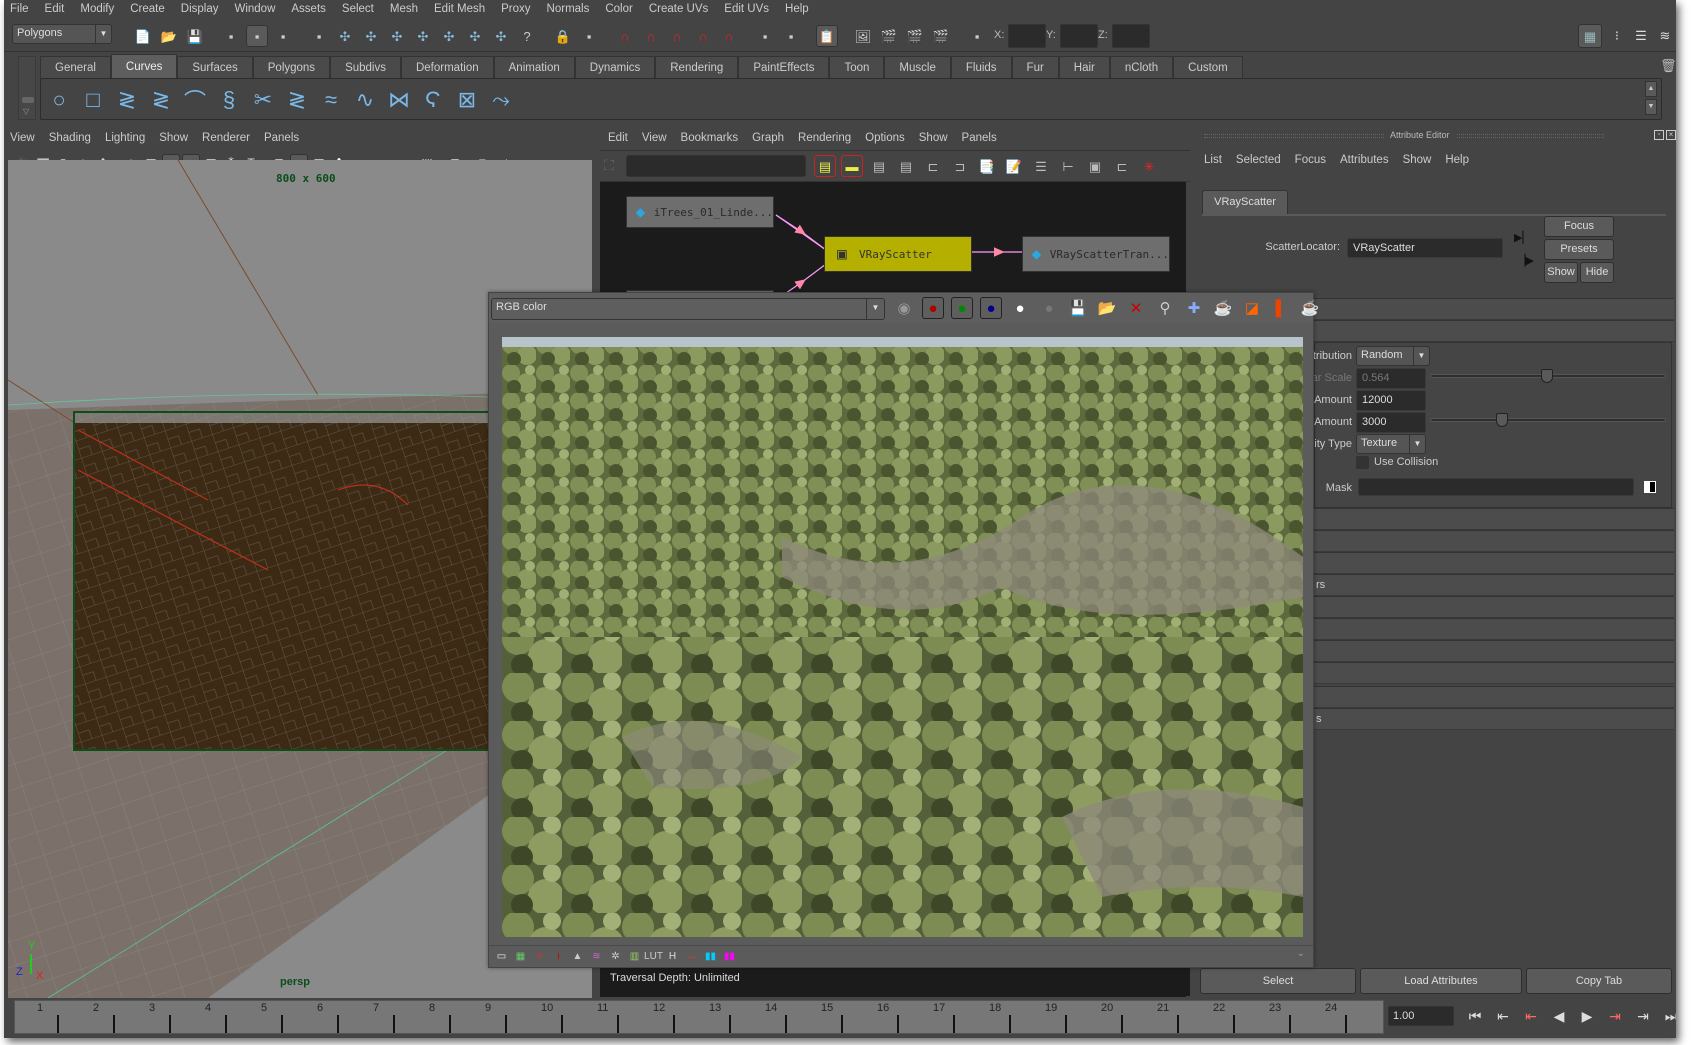 This screenshot has width=1691, height=1045. What do you see at coordinates (397, 36) in the screenshot?
I see `snap-point-icon: ✣` at bounding box center [397, 36].